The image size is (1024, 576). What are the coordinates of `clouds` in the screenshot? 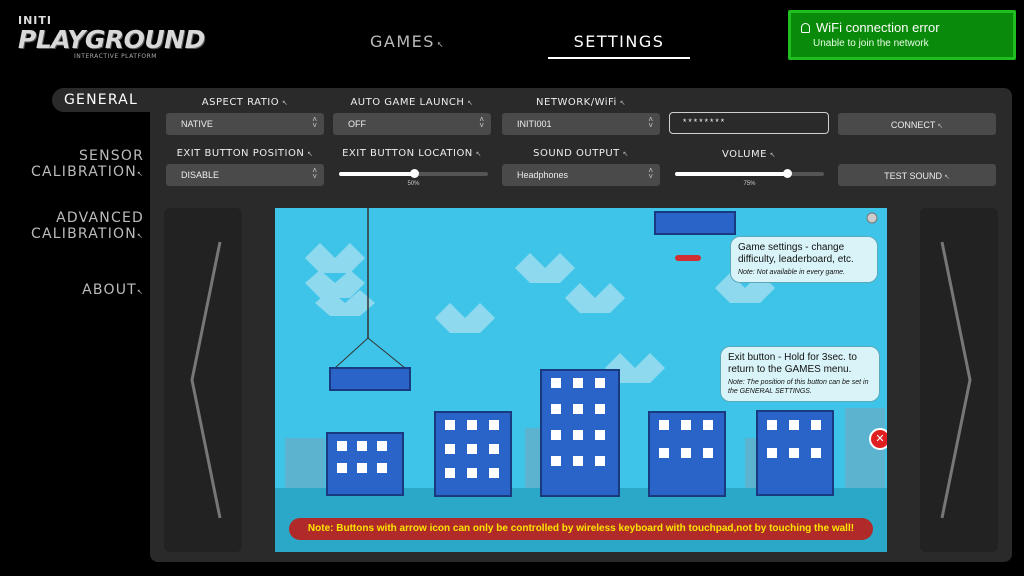 It's located at (540, 313).